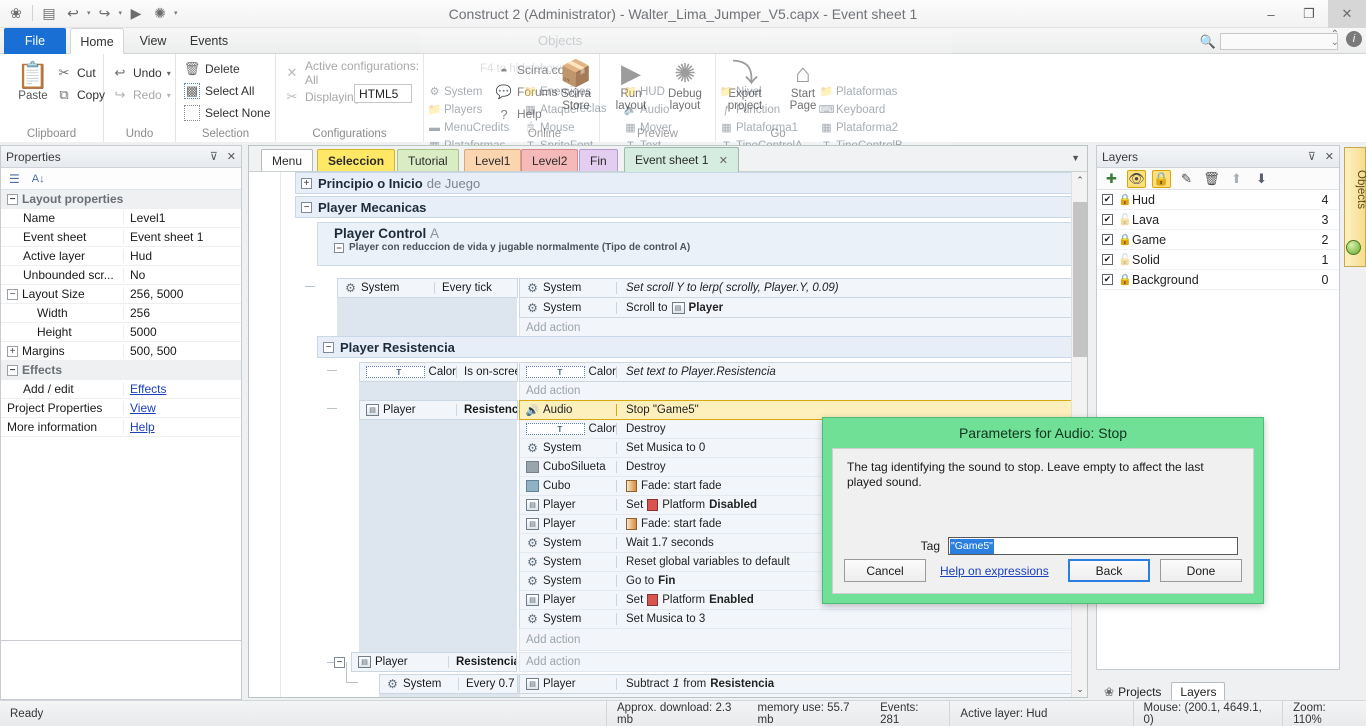 This screenshot has height=726, width=1366. Describe the element at coordinates (121, 275) in the screenshot. I see `property-row-unbounded-scrolling: Unbounded scr... No` at that location.